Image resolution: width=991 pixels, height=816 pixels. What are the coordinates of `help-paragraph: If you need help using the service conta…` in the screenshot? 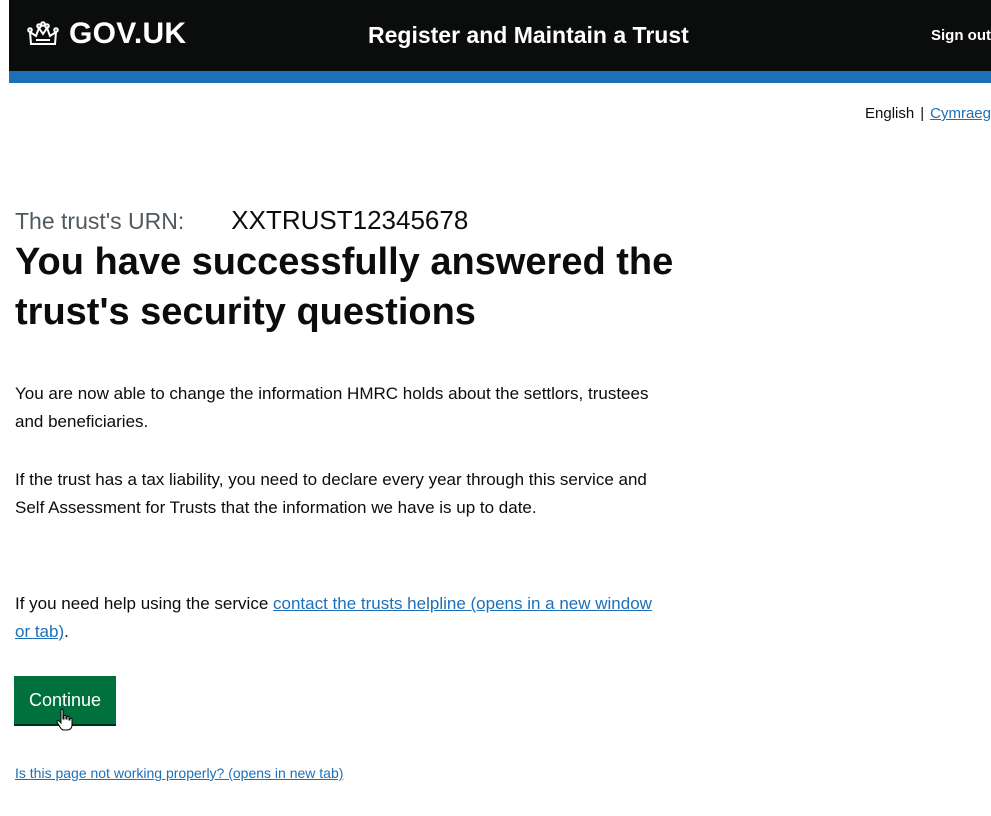 It's located at (340, 618).